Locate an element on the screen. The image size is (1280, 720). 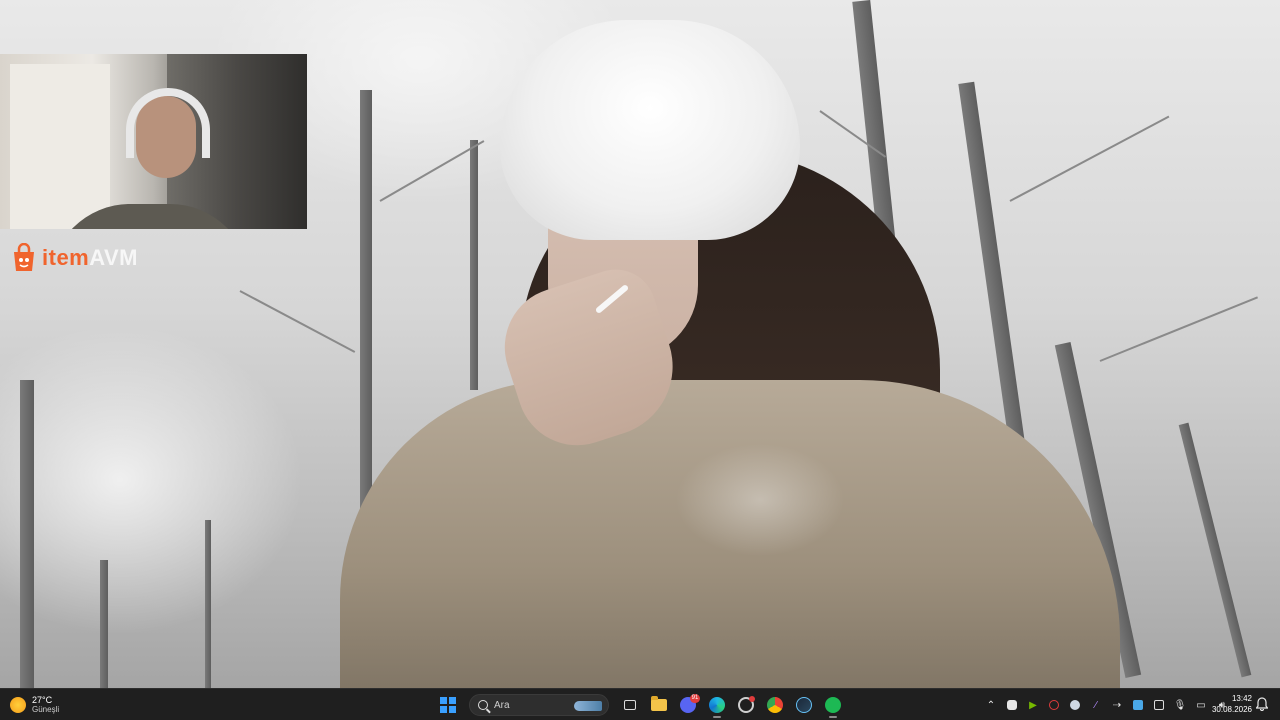
discord-notification-badge: 91 is located at coordinates (695, 698).